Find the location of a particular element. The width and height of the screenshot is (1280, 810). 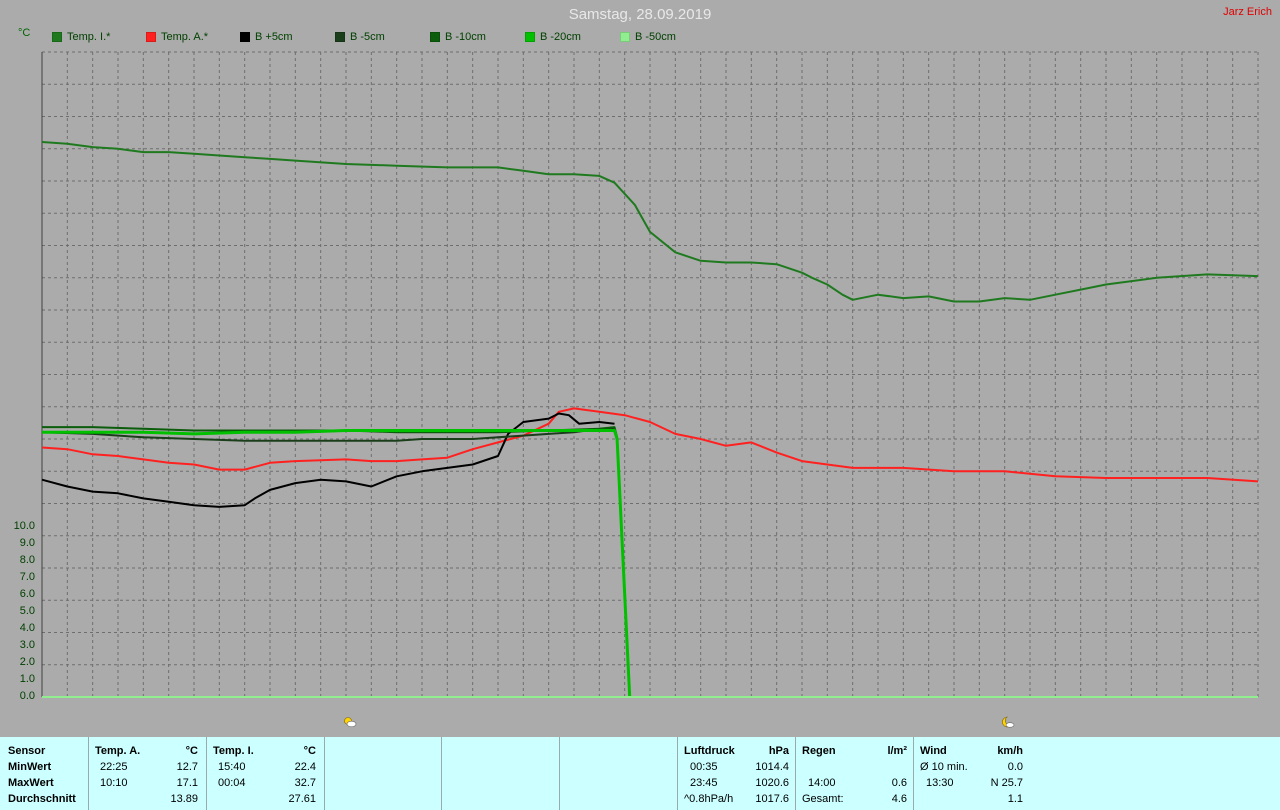

stats-max-label: MaxWert is located at coordinates (31, 783).